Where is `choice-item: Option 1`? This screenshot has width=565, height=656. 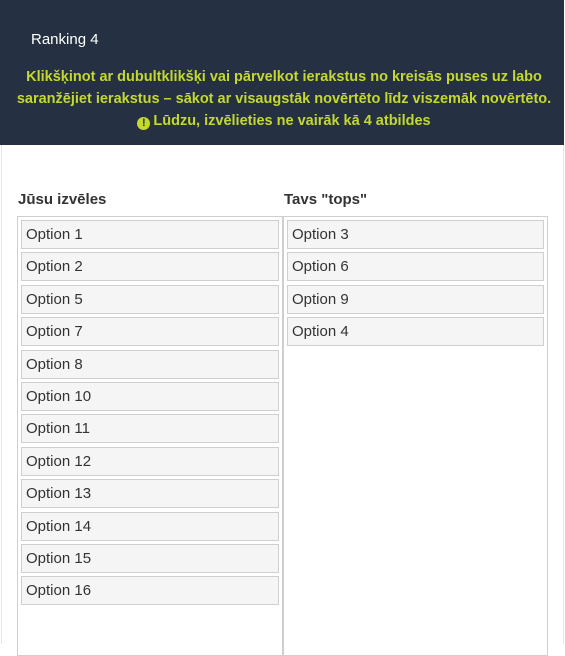 choice-item: Option 1 is located at coordinates (150, 234).